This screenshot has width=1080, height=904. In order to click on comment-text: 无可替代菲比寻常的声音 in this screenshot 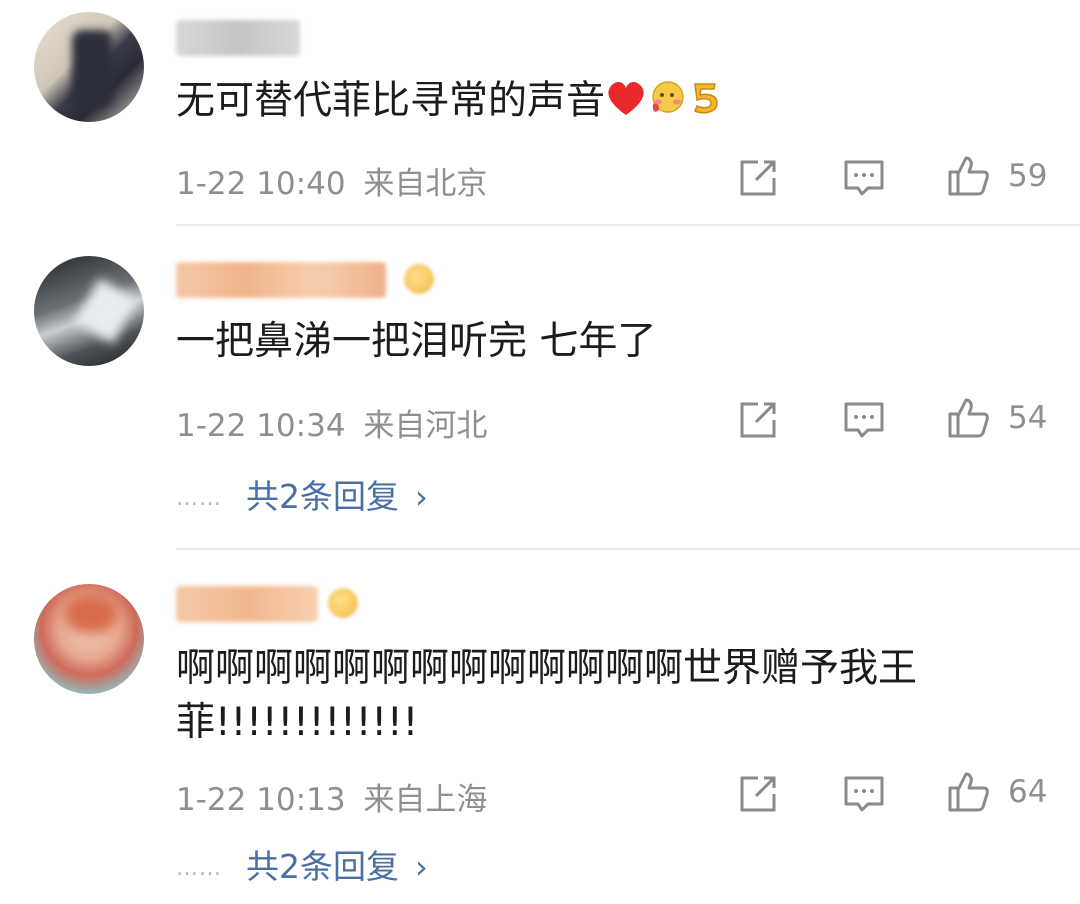, I will do `click(450, 103)`.